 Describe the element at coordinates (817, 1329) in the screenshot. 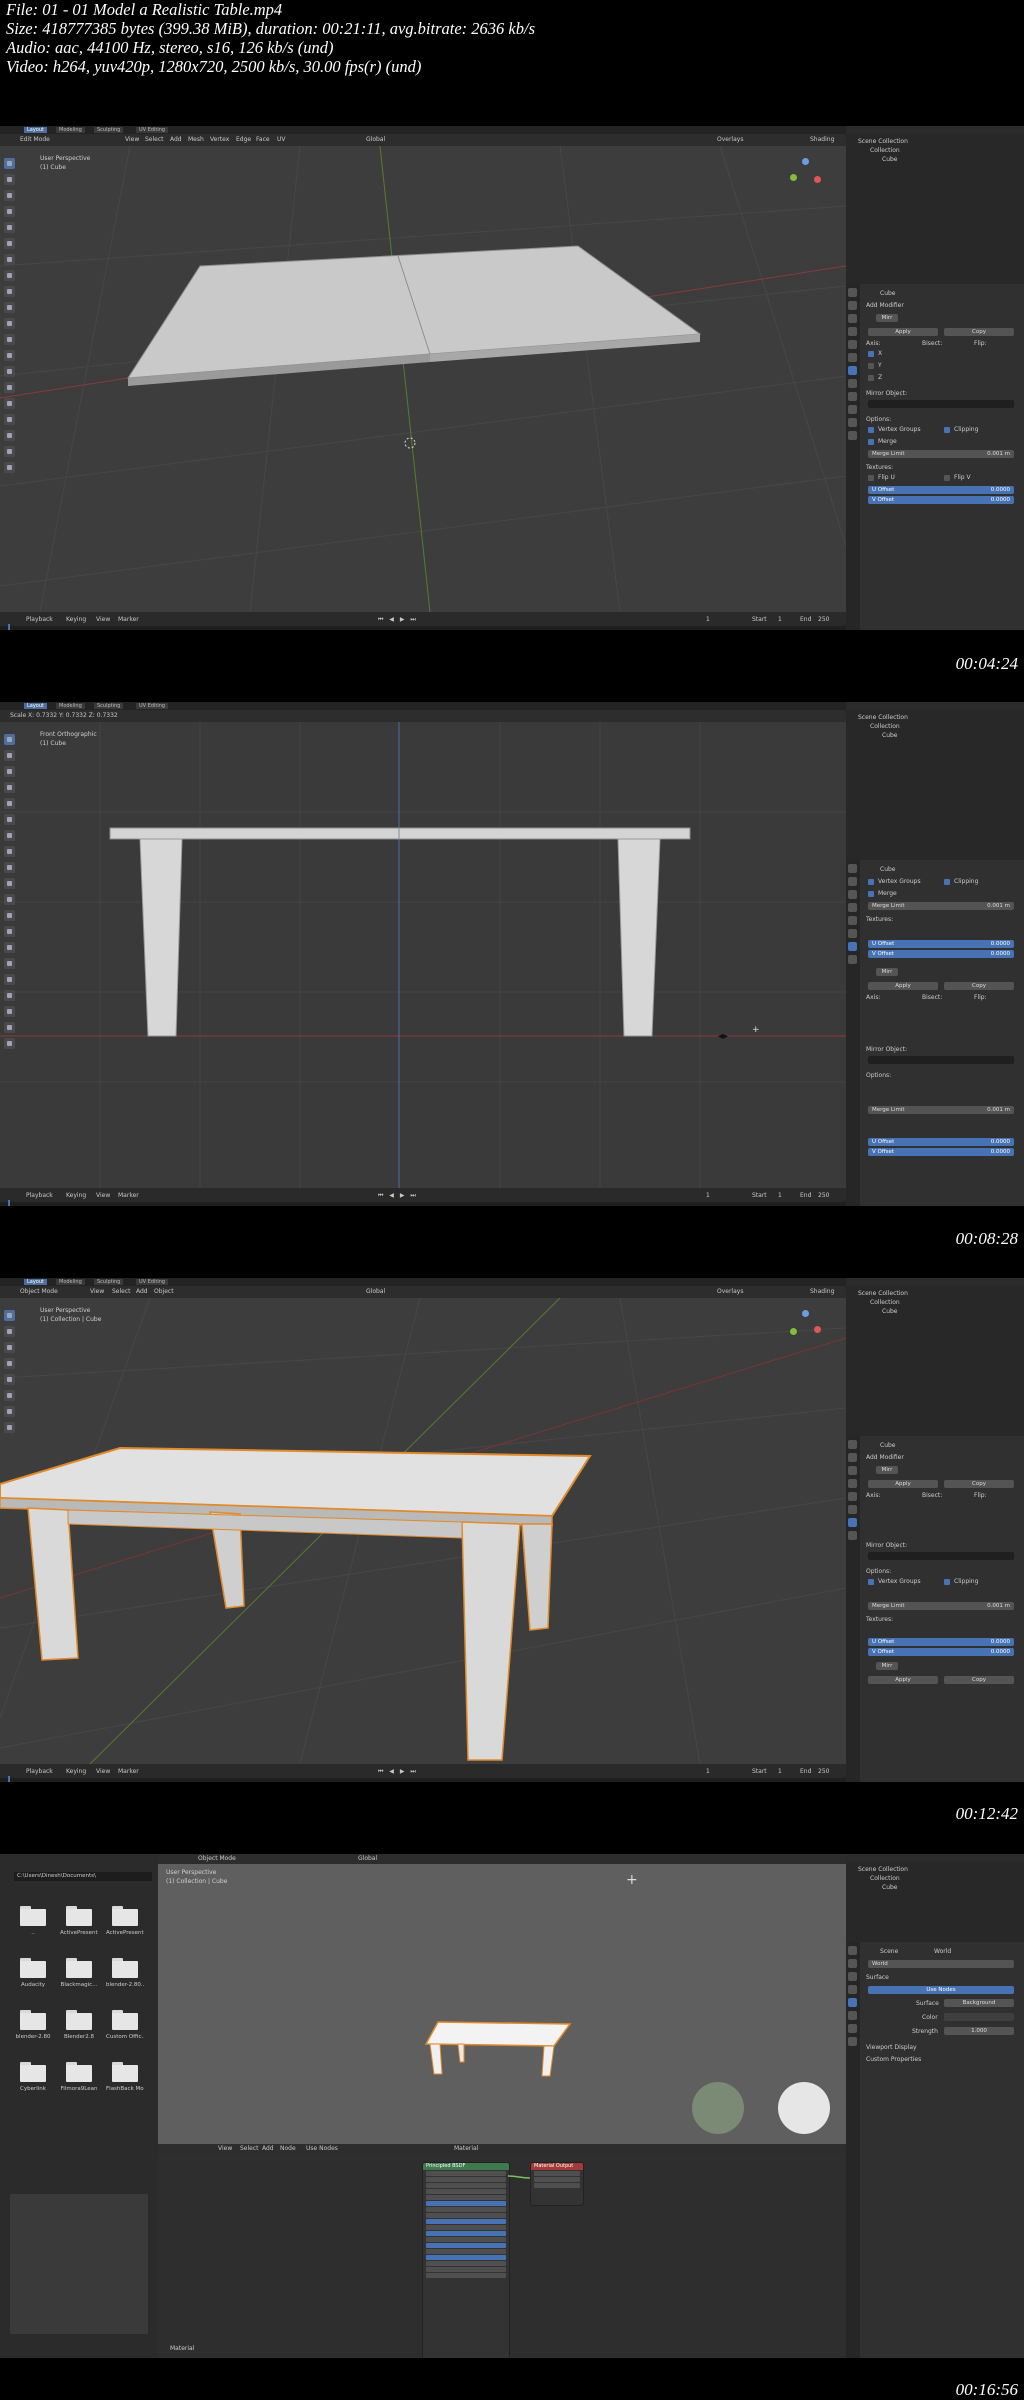

I see `x-axis-icon` at that location.